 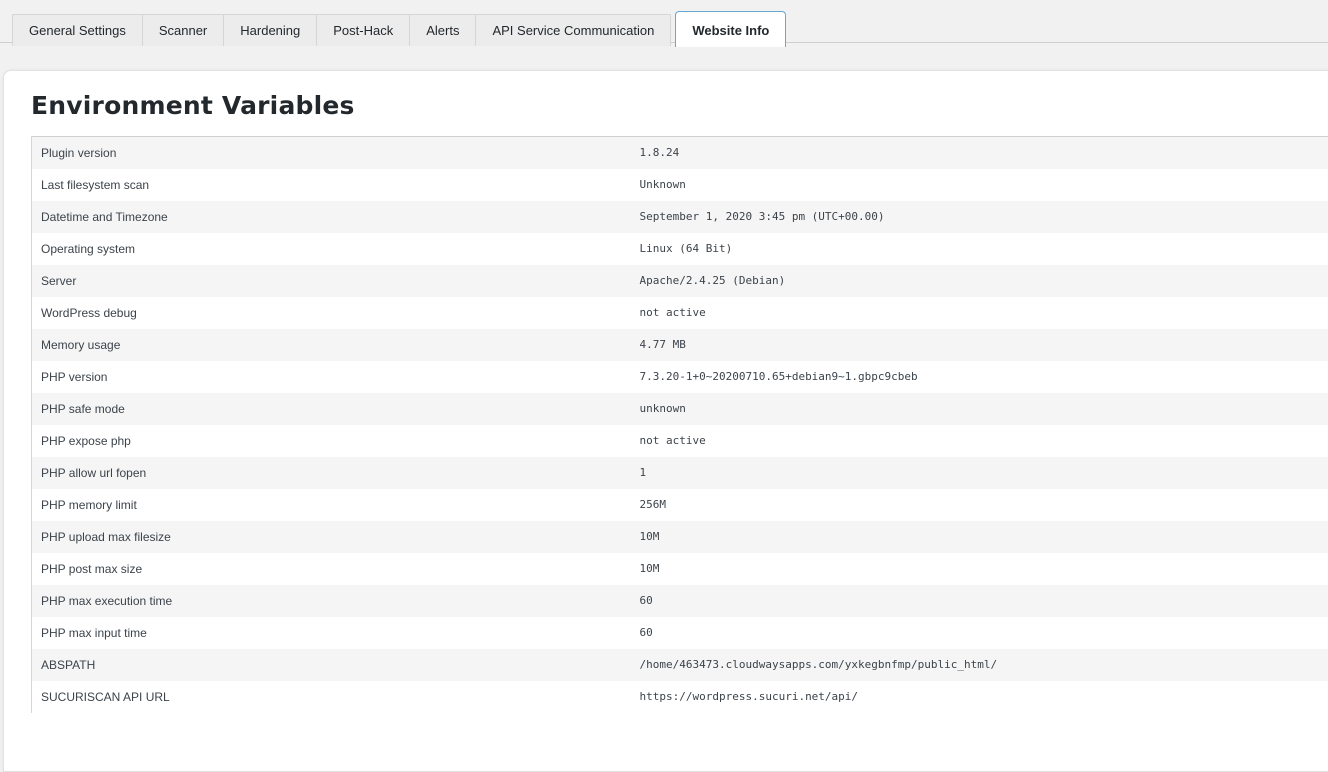 I want to click on env-value: Linux (64 Bit), so click(x=979, y=249).